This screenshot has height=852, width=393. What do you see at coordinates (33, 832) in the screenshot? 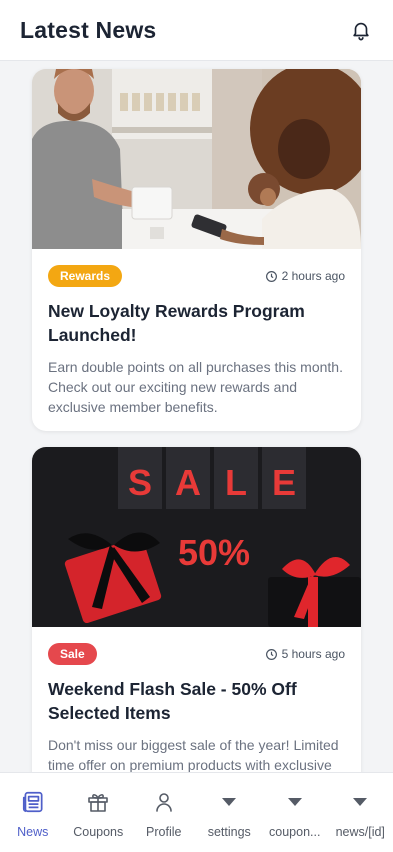
I see `tab-label: News` at bounding box center [33, 832].